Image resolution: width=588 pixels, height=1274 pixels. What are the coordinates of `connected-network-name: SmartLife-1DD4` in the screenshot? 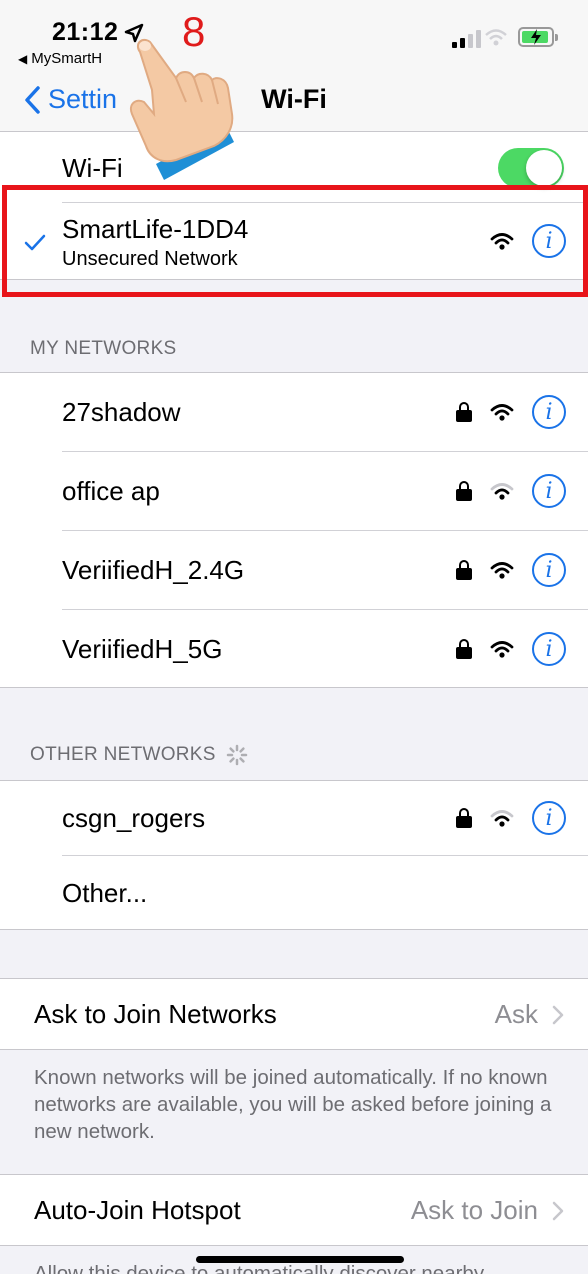 It's located at (155, 229).